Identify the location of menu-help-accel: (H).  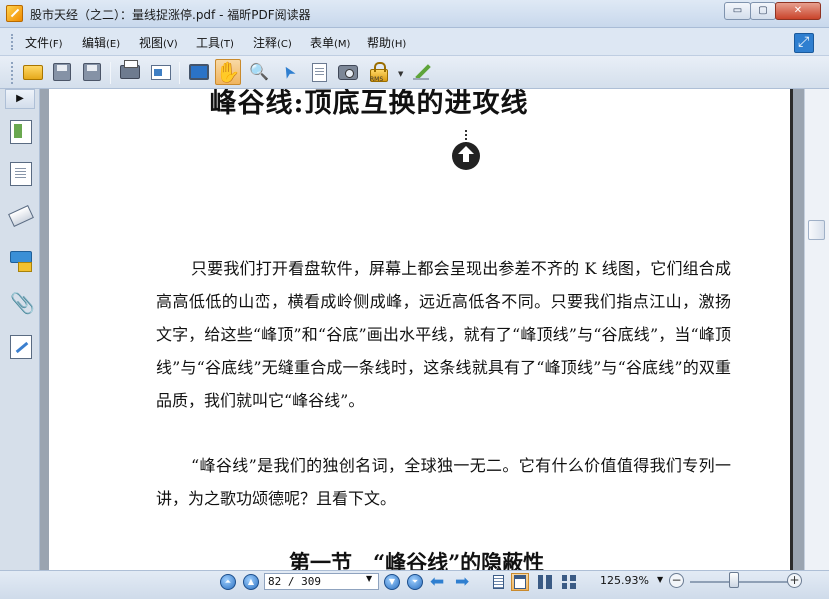
(399, 44).